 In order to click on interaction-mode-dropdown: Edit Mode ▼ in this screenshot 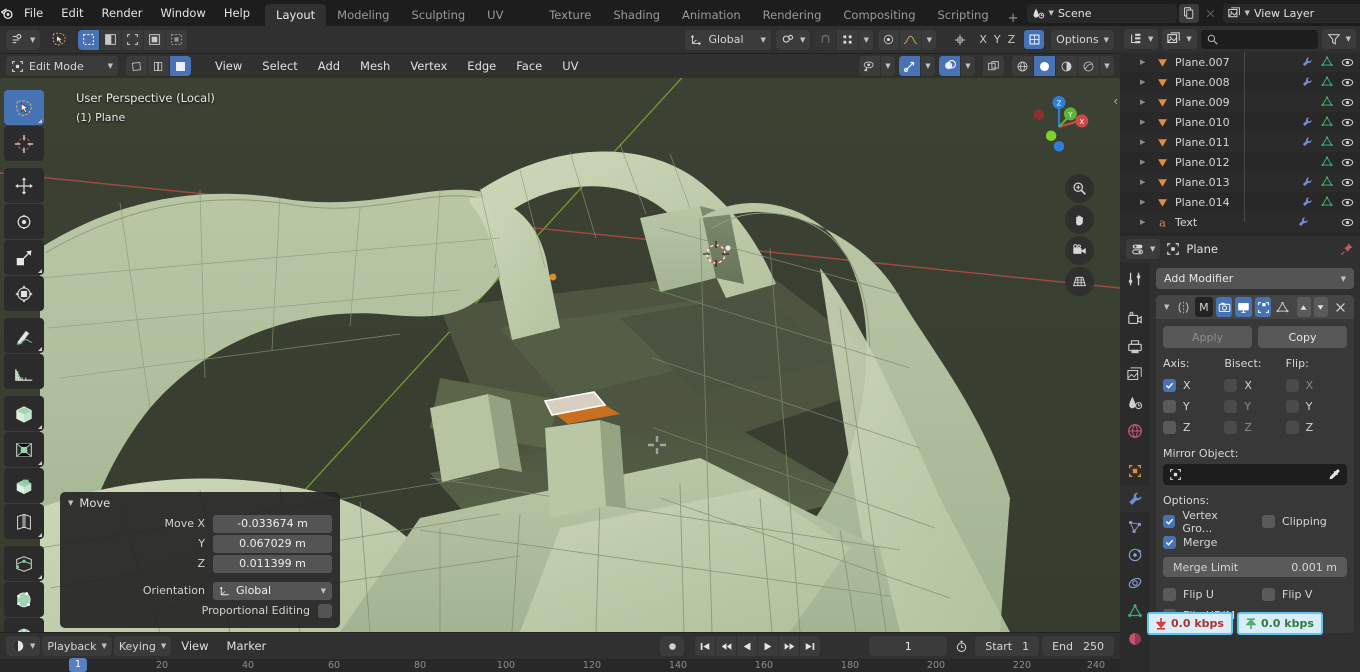, I will do `click(62, 66)`.